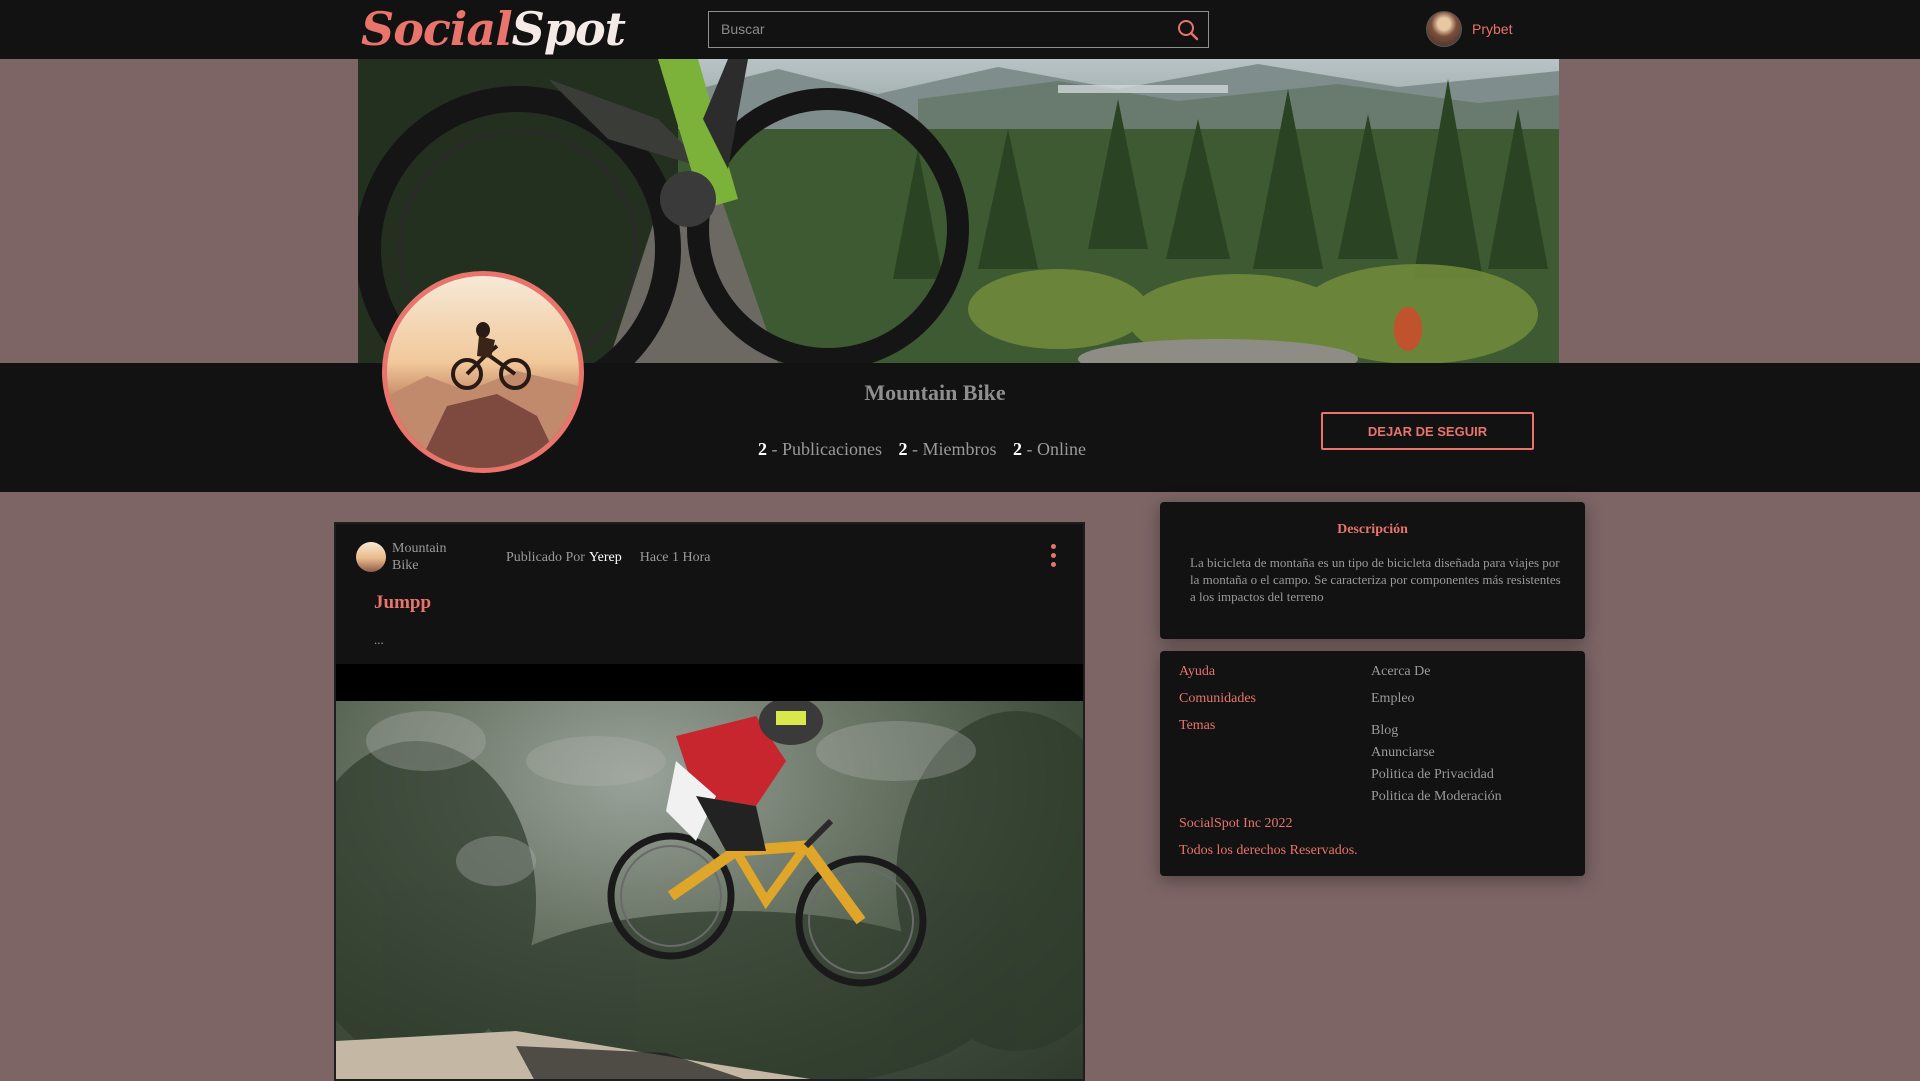  What do you see at coordinates (1400, 672) in the screenshot?
I see `link-acerca-de: Acerca De` at bounding box center [1400, 672].